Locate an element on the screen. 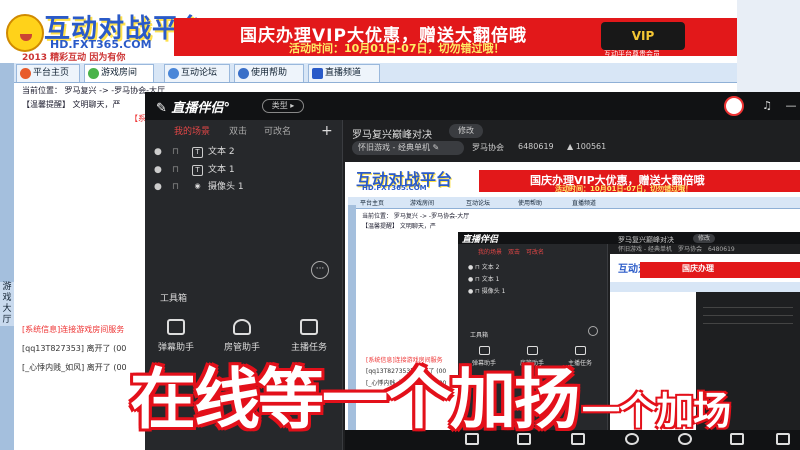 This screenshot has height=450, width=800. app-logo: ✎ 直播伴侣° is located at coordinates (193, 108).